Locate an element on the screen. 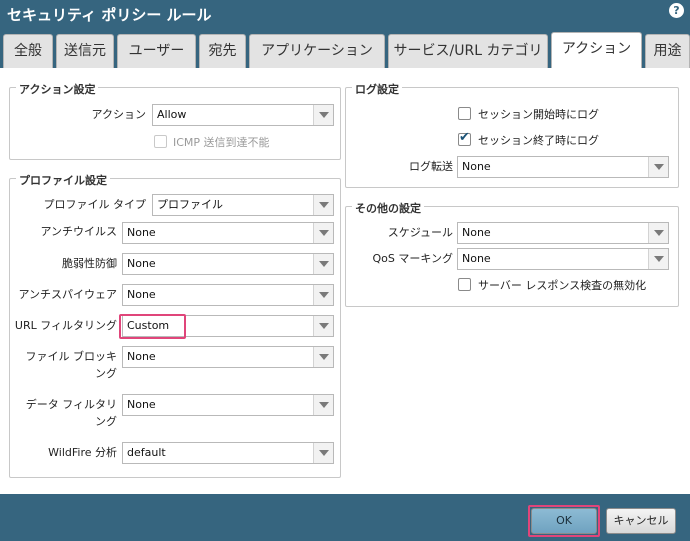 The height and width of the screenshot is (541, 690). tab-application: アプリケーション is located at coordinates (317, 51).